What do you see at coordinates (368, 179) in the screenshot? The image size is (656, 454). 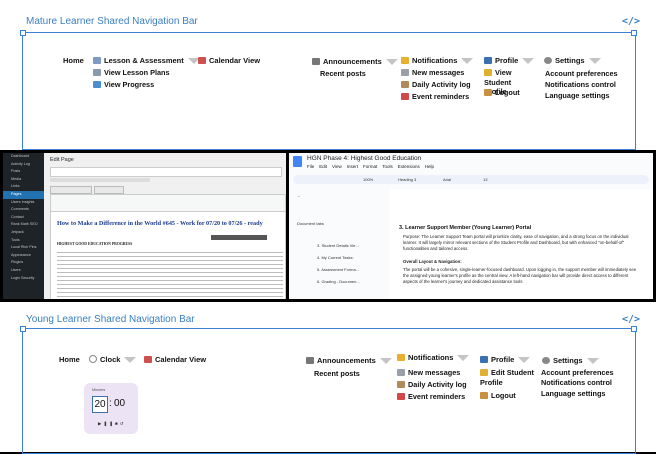 I see `zoom-select: 100%` at bounding box center [368, 179].